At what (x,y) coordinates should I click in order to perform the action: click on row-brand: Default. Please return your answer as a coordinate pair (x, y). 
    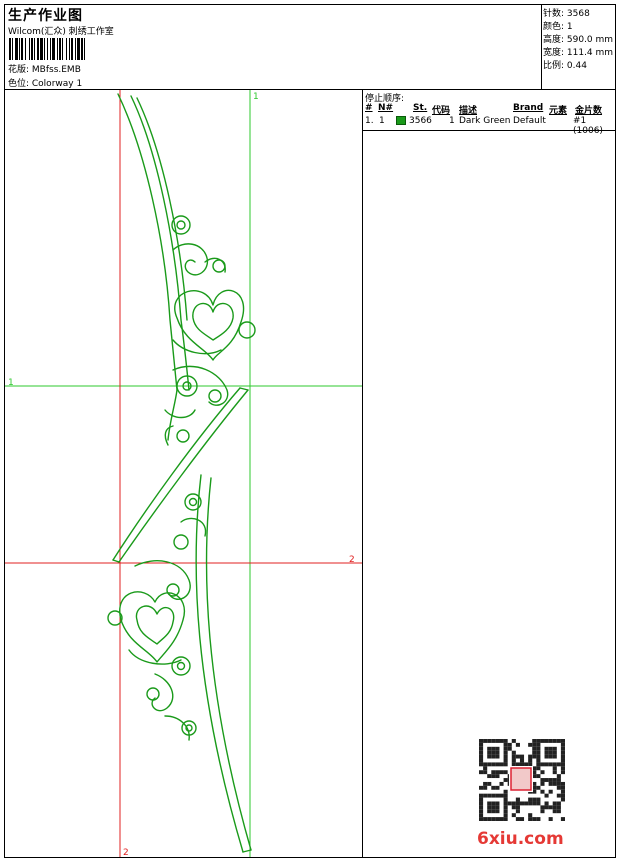
    Looking at the image, I should click on (529, 121).